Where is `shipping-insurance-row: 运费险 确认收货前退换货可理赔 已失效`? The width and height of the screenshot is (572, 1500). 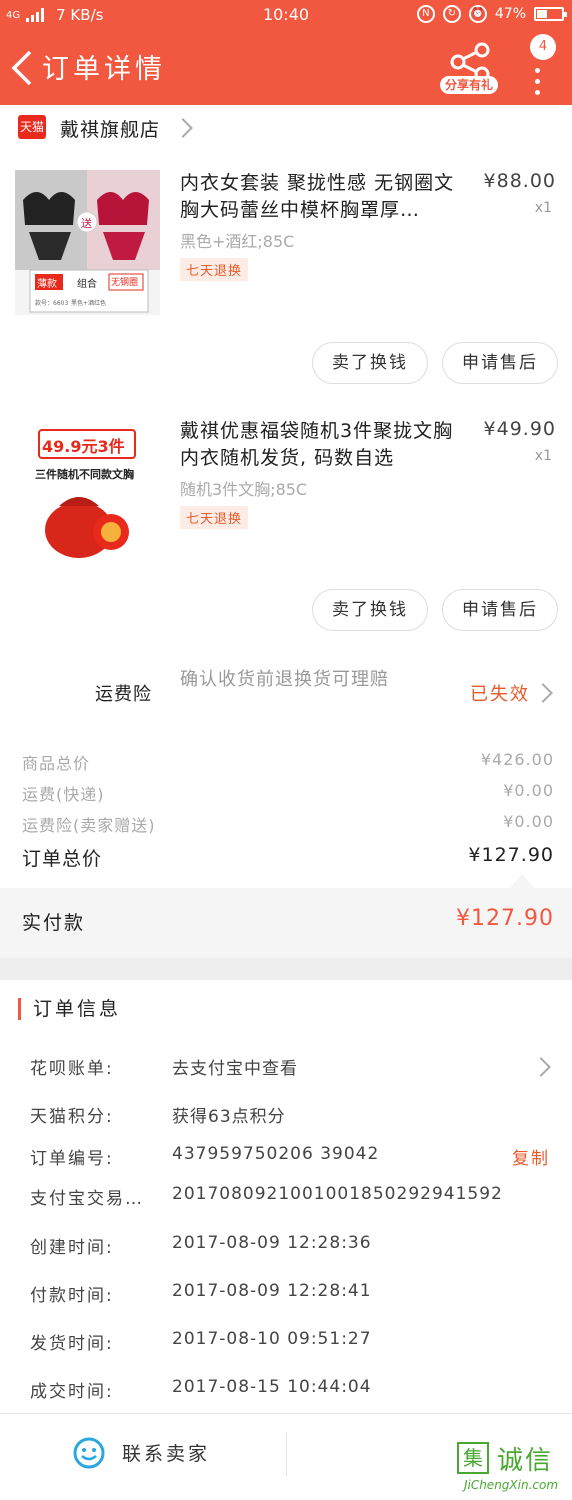
shipping-insurance-row: 运费险 确认收货前退换货可理赔 已失效 is located at coordinates (286, 693).